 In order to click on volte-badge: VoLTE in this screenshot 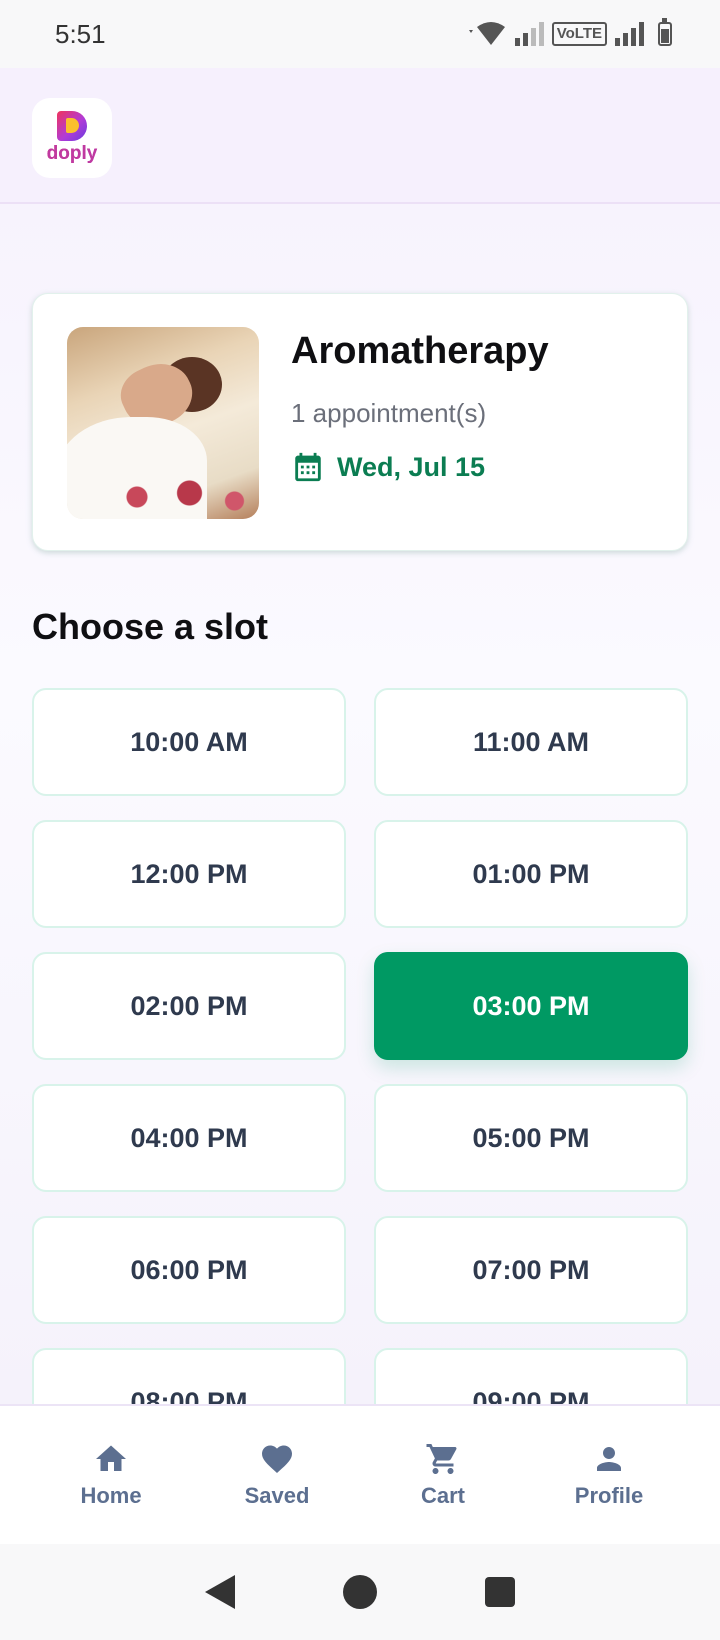, I will do `click(579, 34)`.